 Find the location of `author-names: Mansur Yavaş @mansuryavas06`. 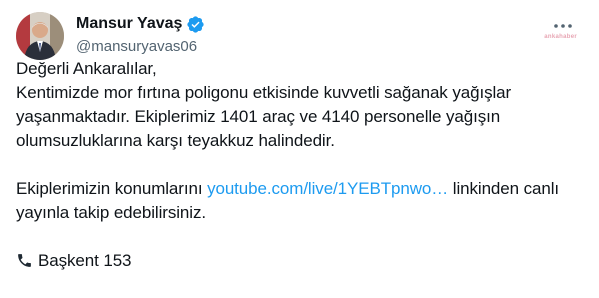

author-names: Mansur Yavaş @mansuryavas06 is located at coordinates (276, 35).